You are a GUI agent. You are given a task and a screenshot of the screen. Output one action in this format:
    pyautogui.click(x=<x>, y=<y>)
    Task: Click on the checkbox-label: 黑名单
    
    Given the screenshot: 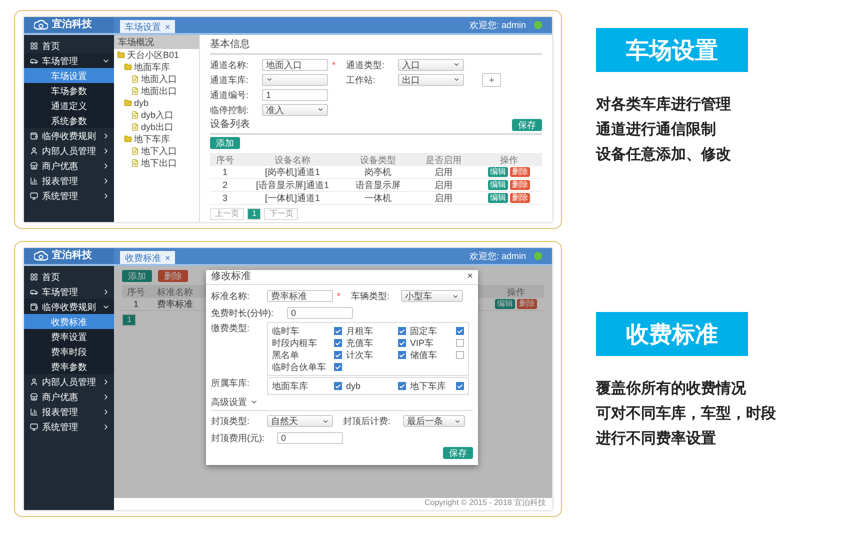 What is the action you would take?
    pyautogui.click(x=285, y=355)
    